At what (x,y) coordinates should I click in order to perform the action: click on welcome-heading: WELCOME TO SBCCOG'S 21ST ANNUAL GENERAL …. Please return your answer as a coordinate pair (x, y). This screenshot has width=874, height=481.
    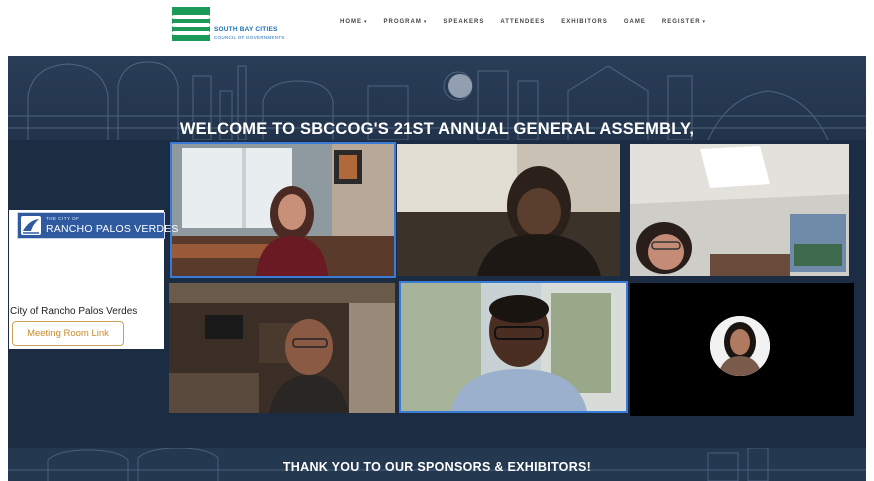
    Looking at the image, I should click on (437, 129).